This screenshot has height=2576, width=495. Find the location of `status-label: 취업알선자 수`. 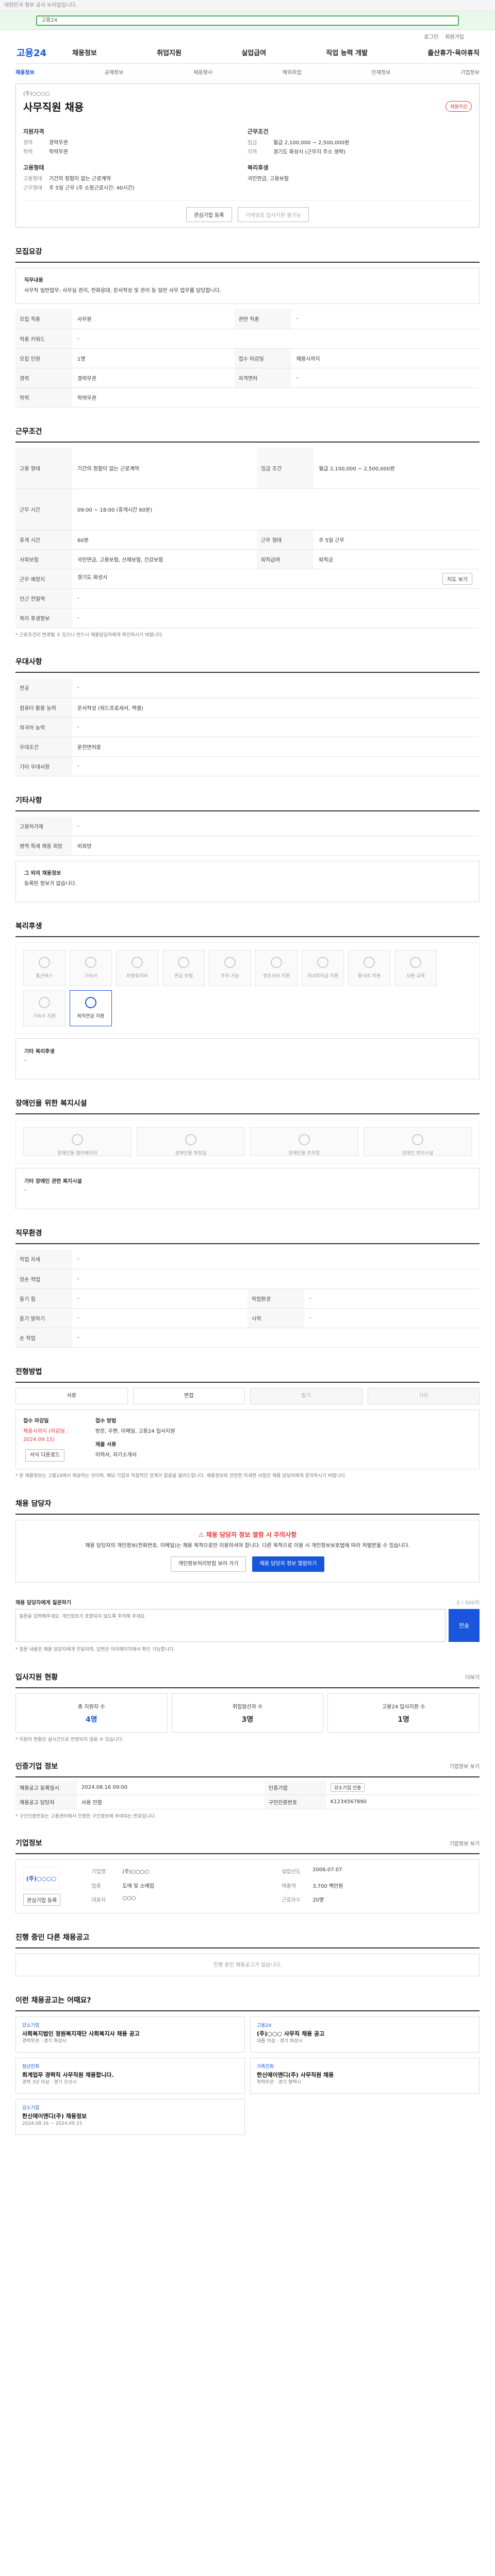

status-label: 취업알선자 수 is located at coordinates (247, 1707).